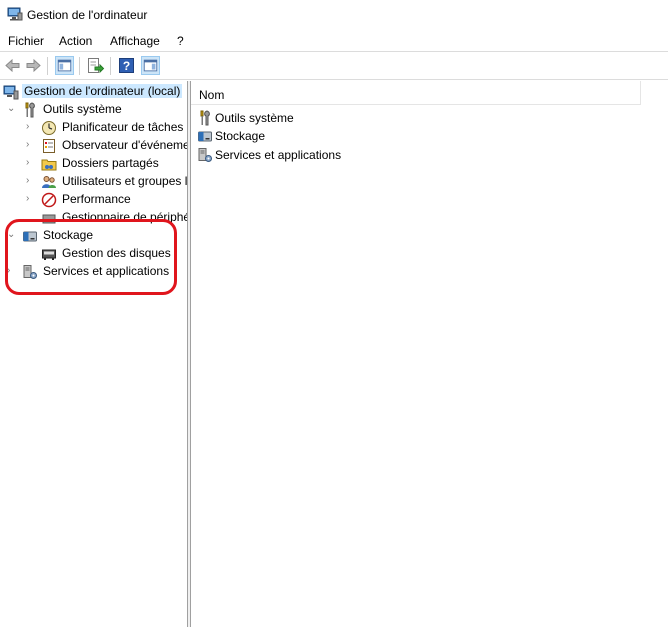  What do you see at coordinates (180, 41) in the screenshot?
I see `menu-help: ?` at bounding box center [180, 41].